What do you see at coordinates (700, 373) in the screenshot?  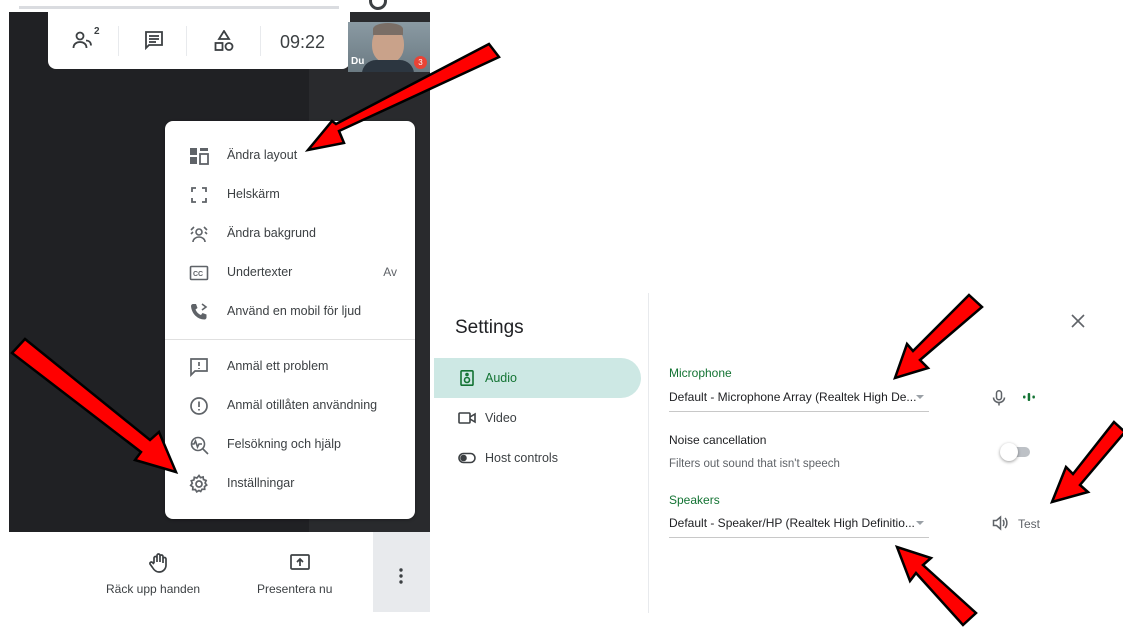 I see `microphone-label: Microphone` at bounding box center [700, 373].